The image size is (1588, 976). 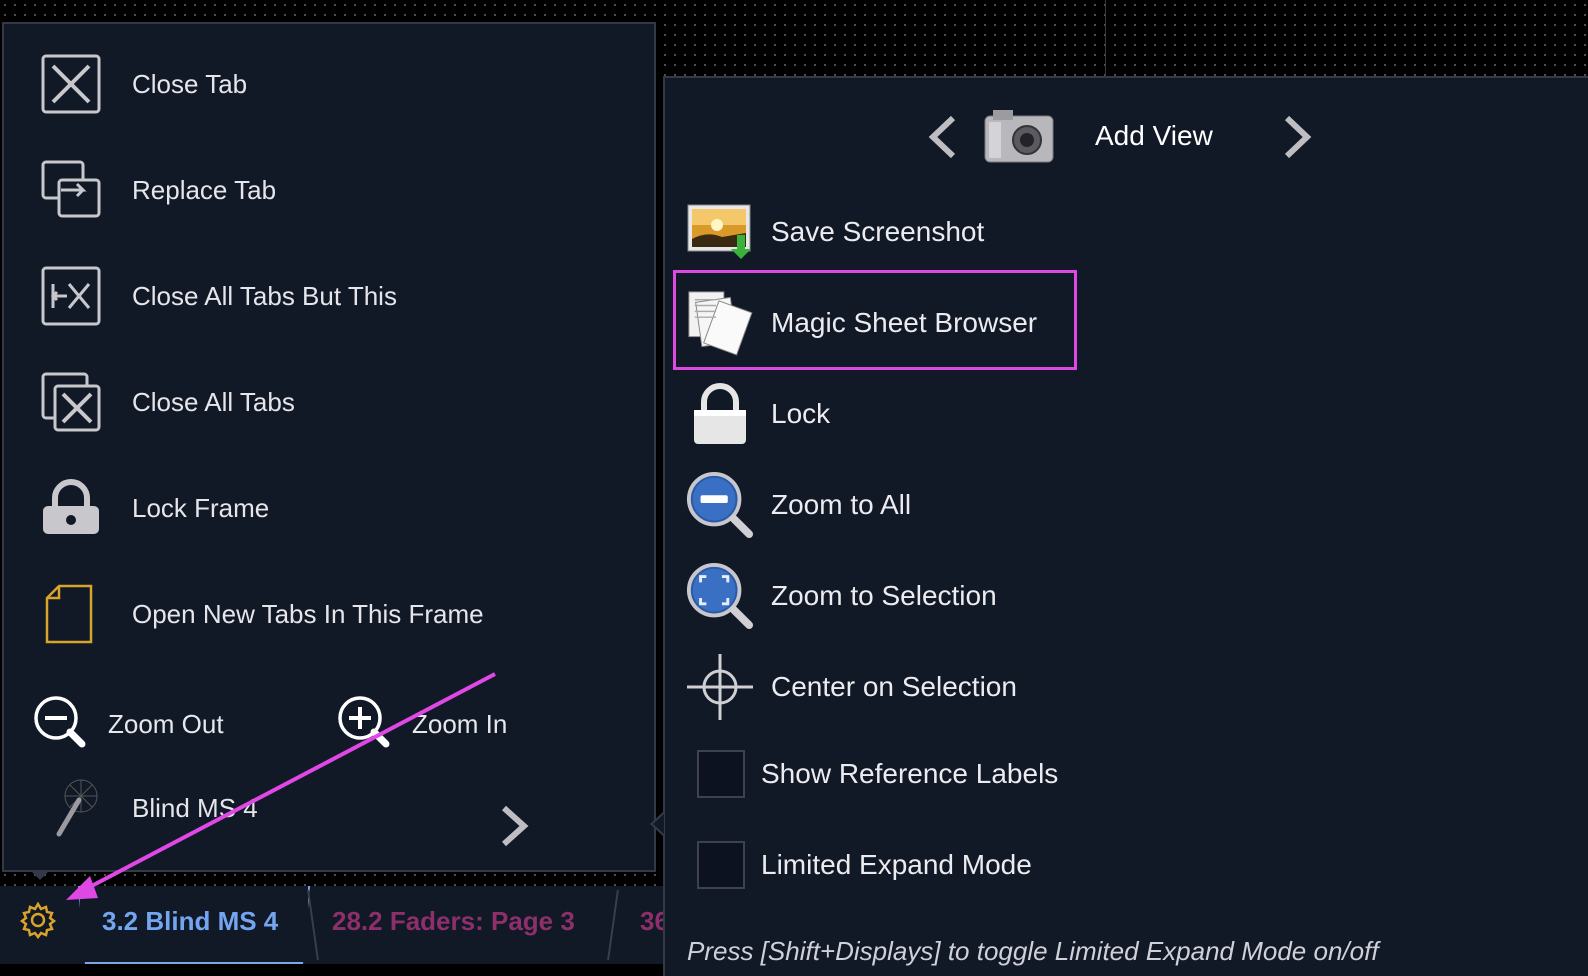 I want to click on add-view-header: Add View, so click(x=1135, y=138).